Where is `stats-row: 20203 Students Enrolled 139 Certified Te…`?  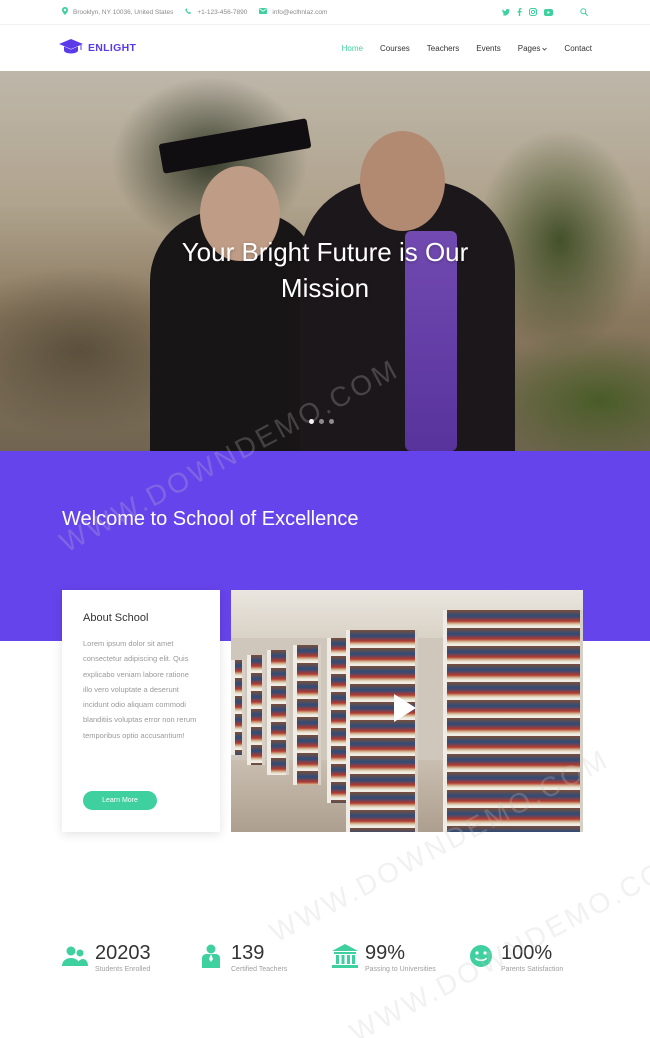 stats-row: 20203 Students Enrolled 139 Certified Te… is located at coordinates (332, 961).